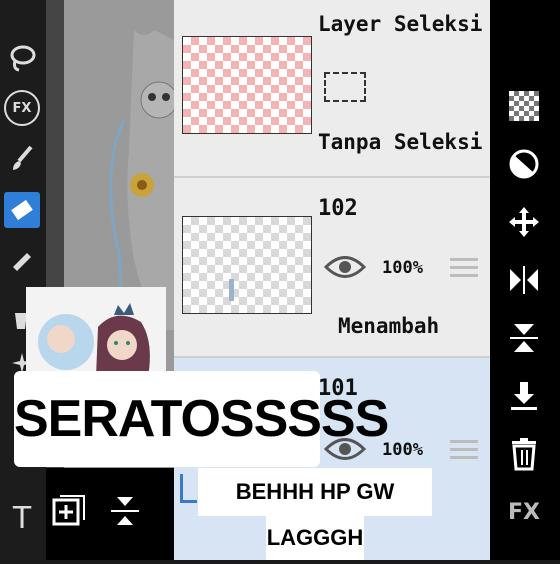 This screenshot has height=564, width=560. I want to click on trash-icon, so click(524, 454).